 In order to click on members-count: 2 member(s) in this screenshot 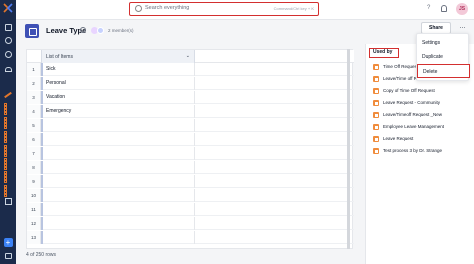, I will do `click(121, 30)`.